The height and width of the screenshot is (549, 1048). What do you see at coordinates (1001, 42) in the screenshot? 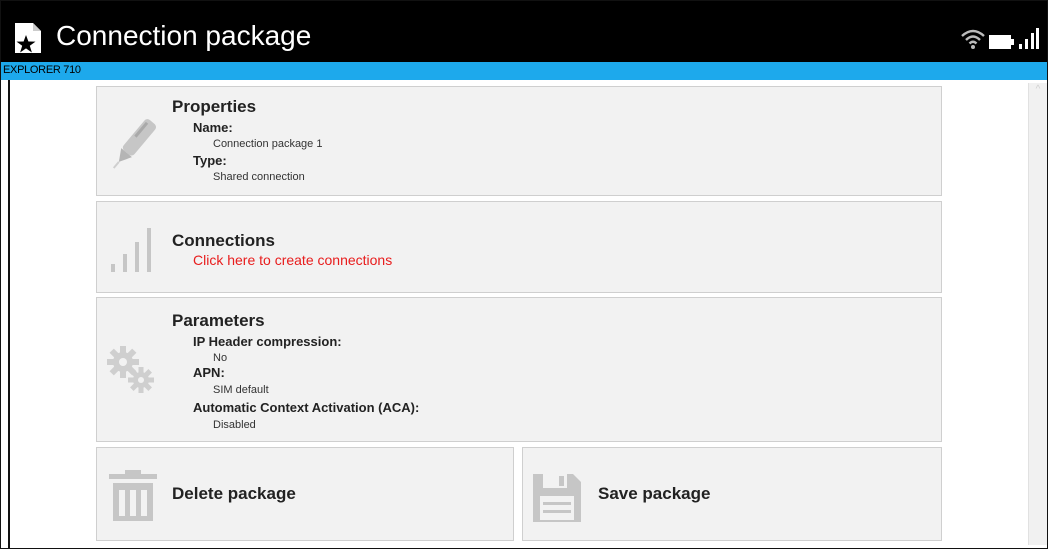
I see `battery-icon` at bounding box center [1001, 42].